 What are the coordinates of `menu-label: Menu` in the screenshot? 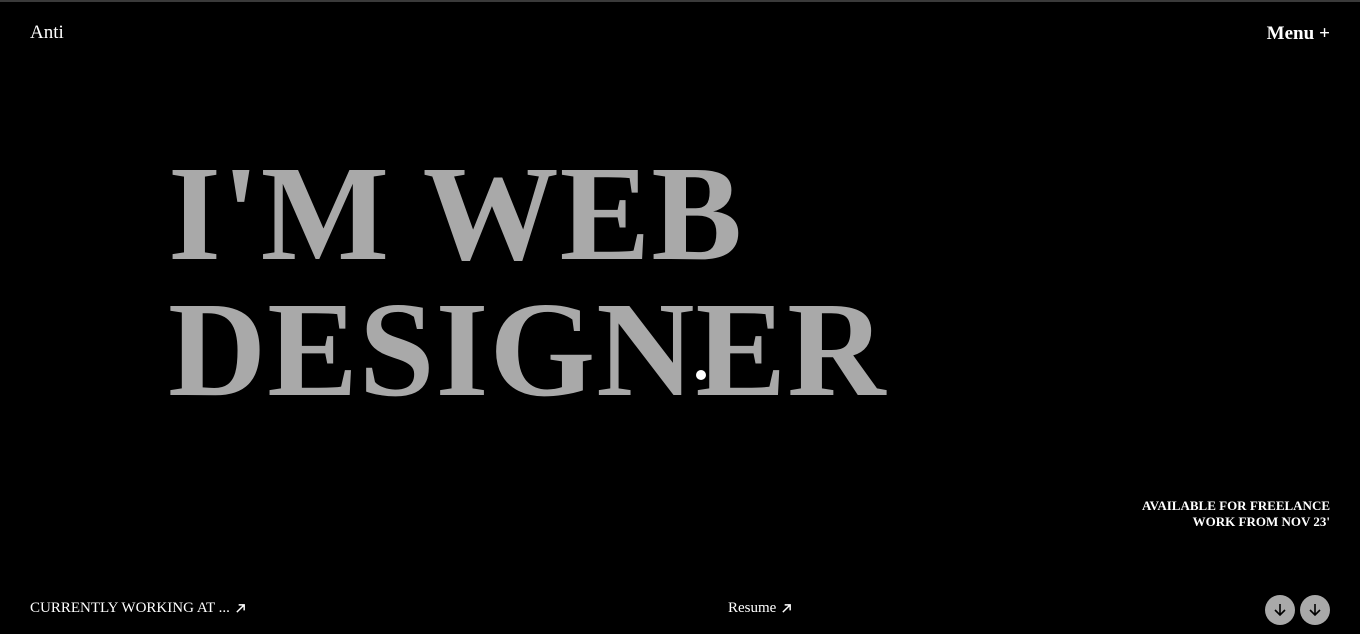 It's located at (1290, 33).